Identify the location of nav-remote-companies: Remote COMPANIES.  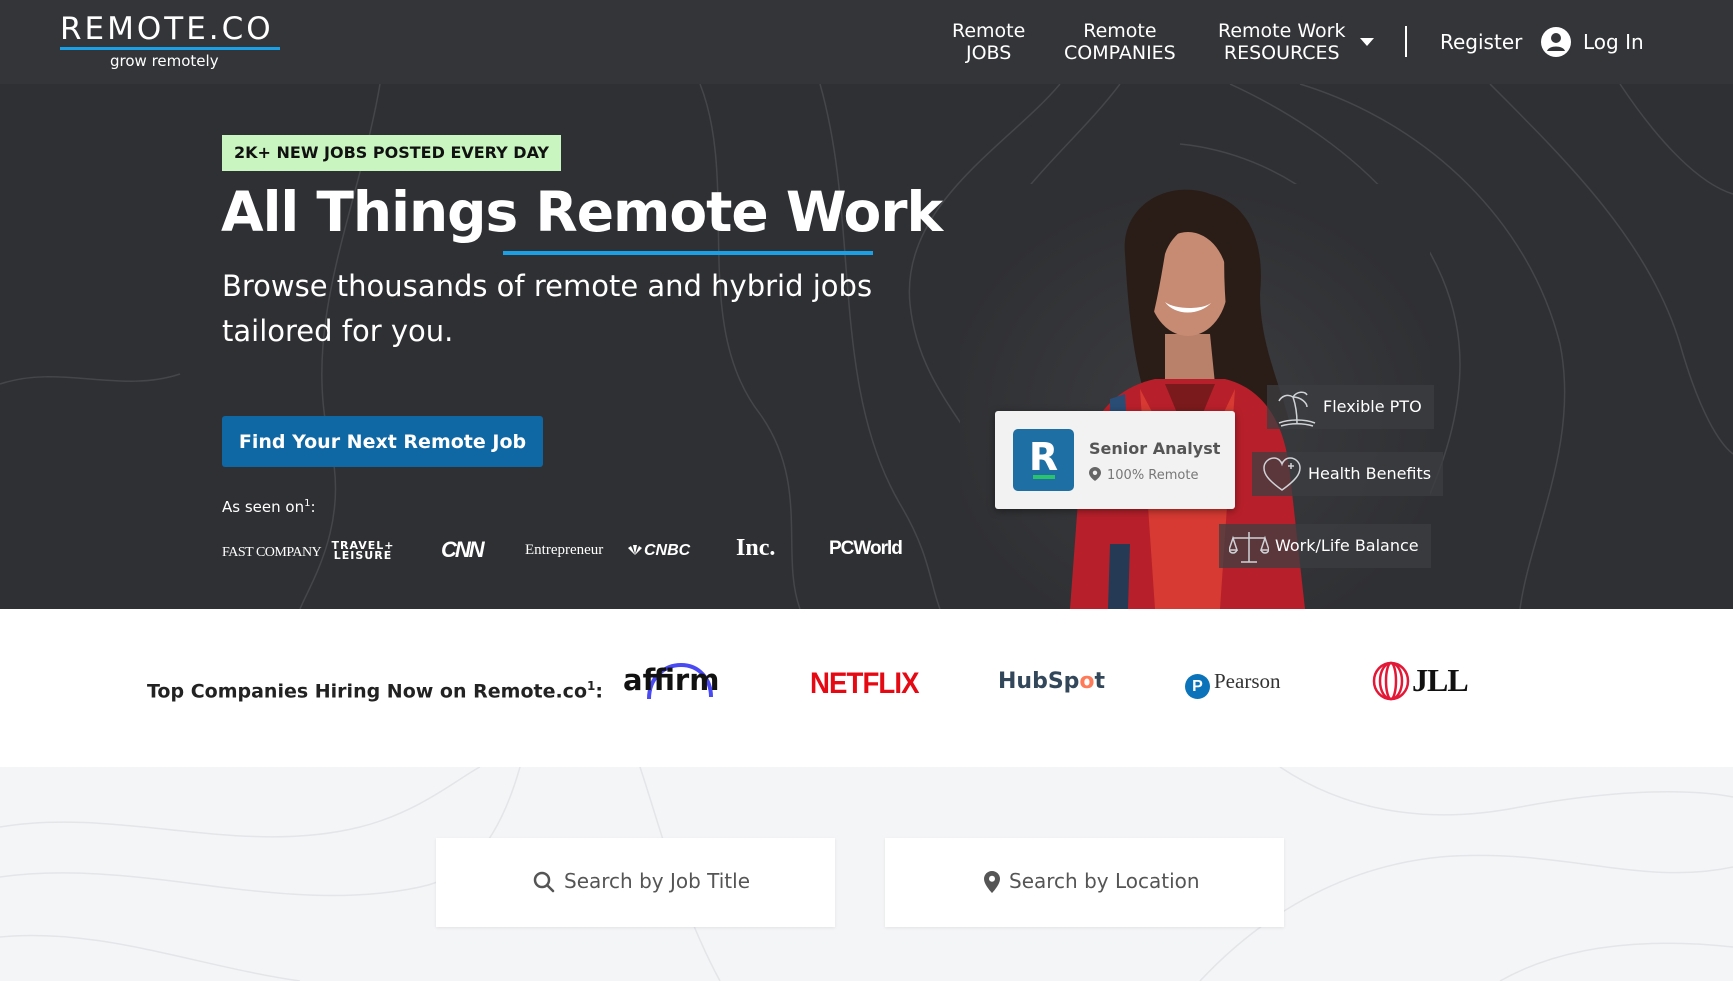
(1120, 42).